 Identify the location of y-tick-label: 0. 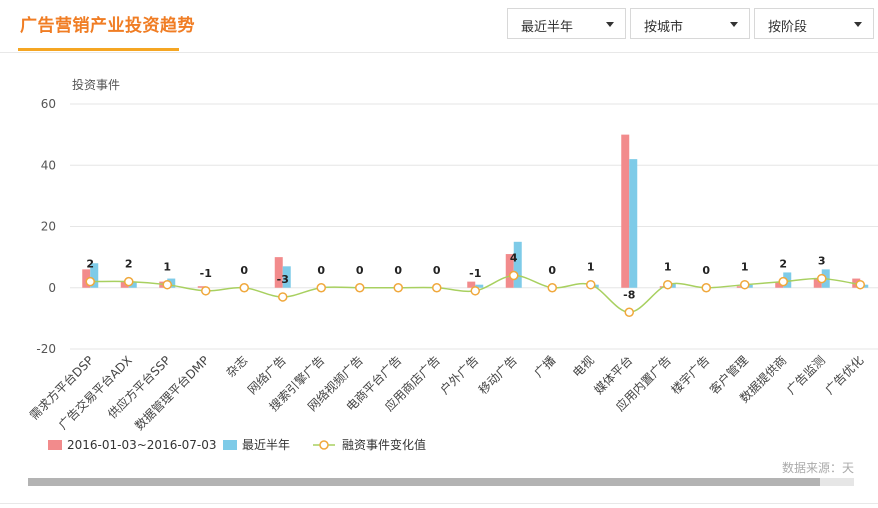
(52, 288).